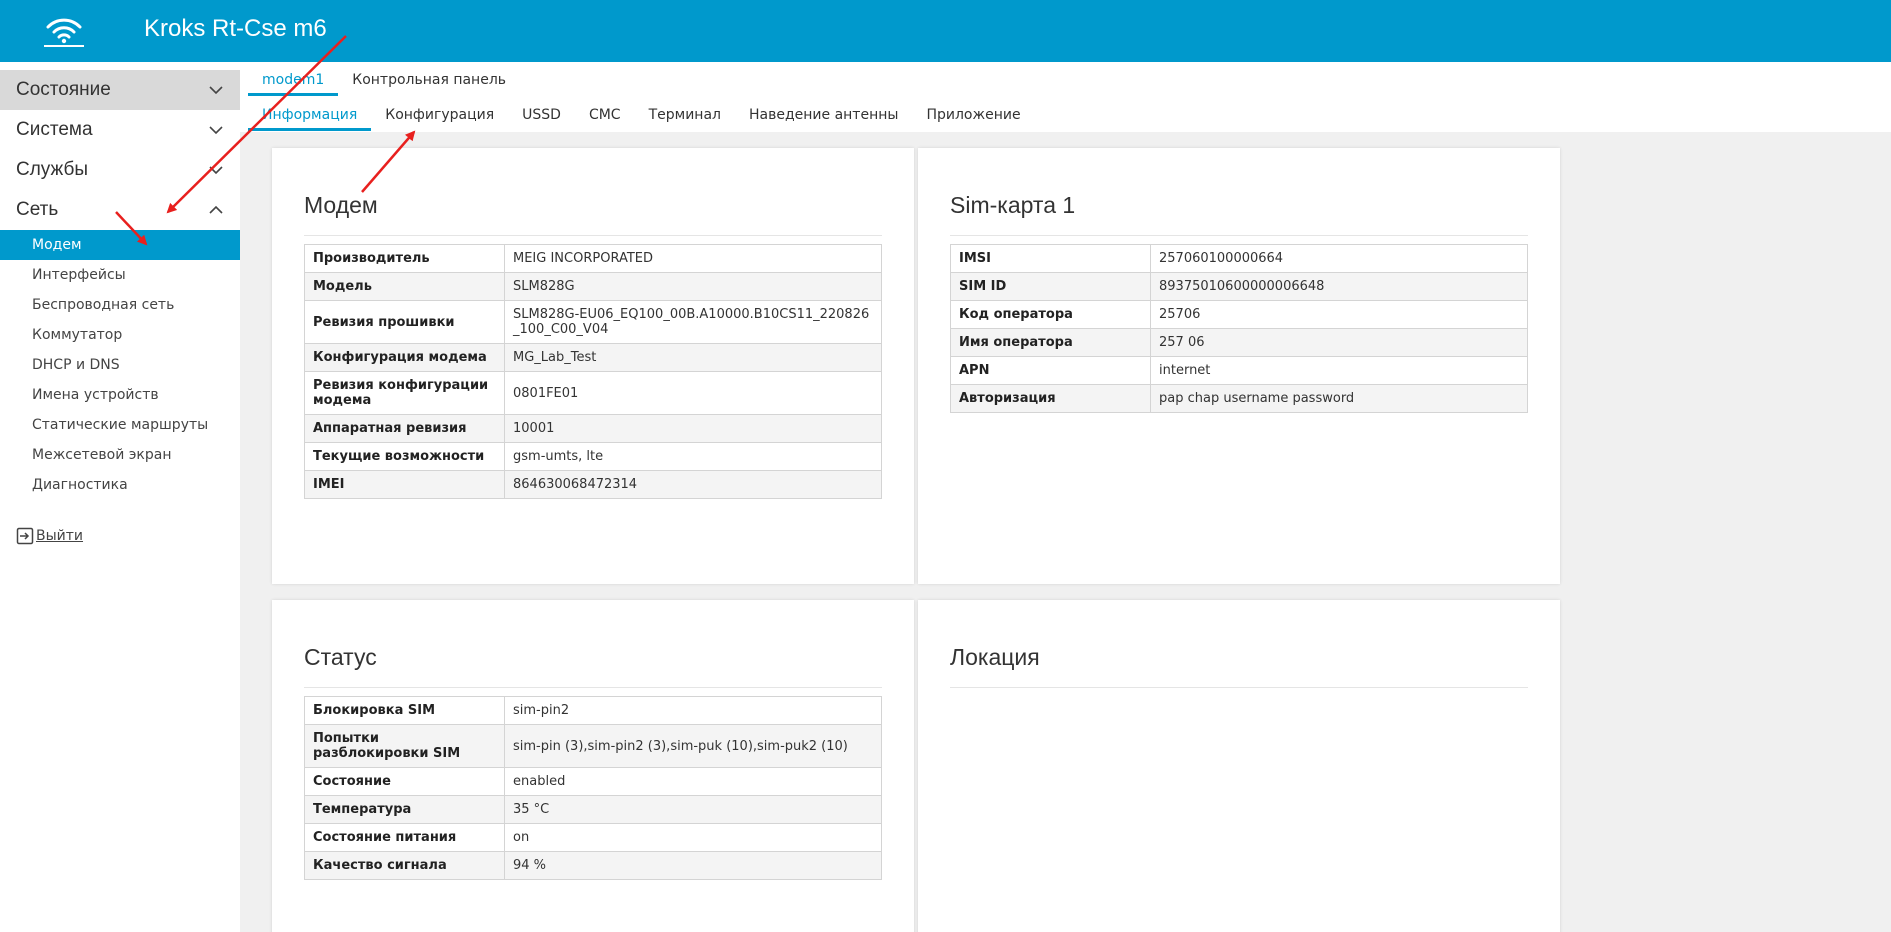 The image size is (1891, 932). I want to click on chevron-up-icon, so click(216, 209).